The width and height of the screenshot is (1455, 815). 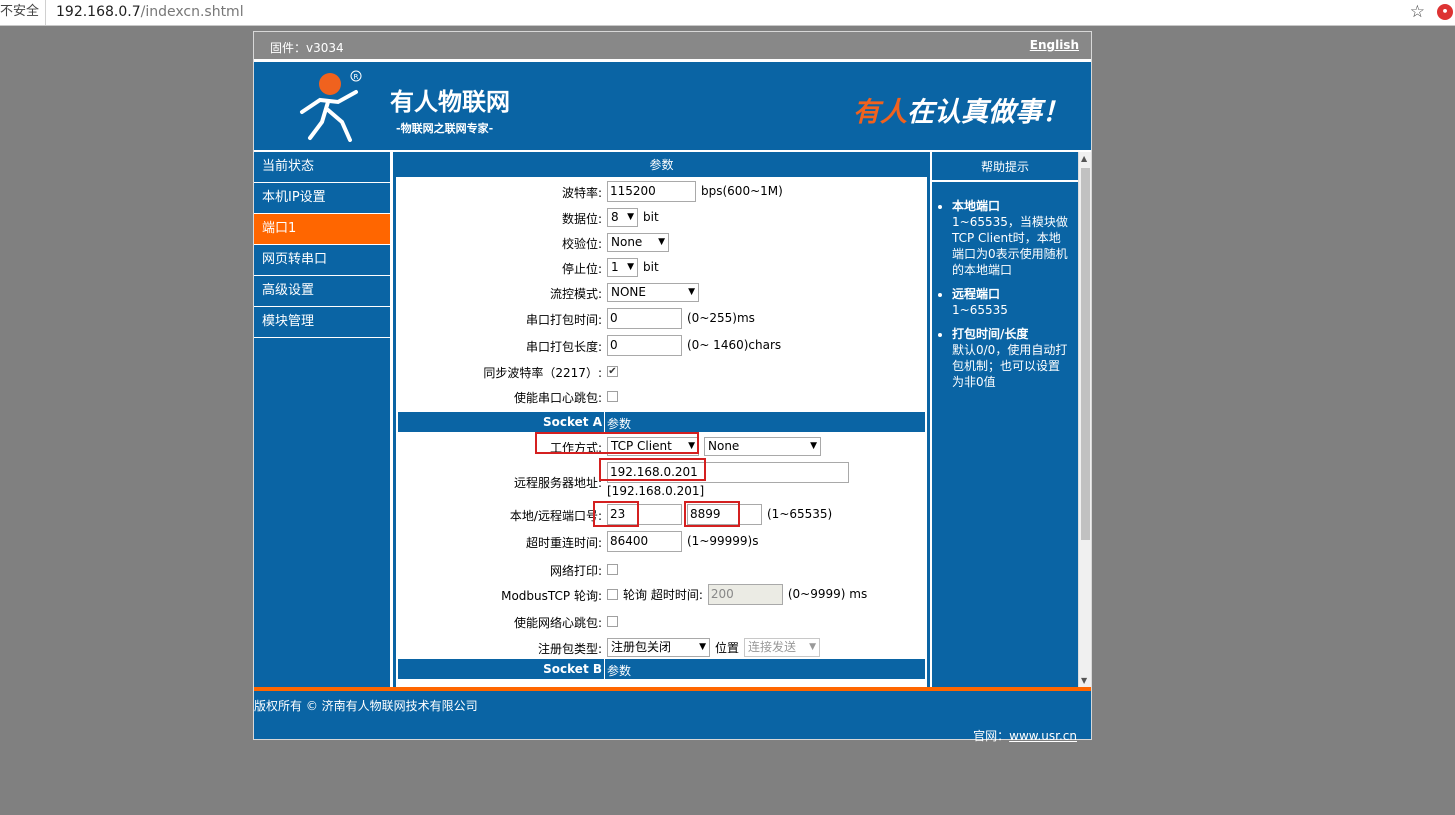 I want to click on serial-heartbeat-row: 使能串口心跳包:, so click(x=661, y=396).